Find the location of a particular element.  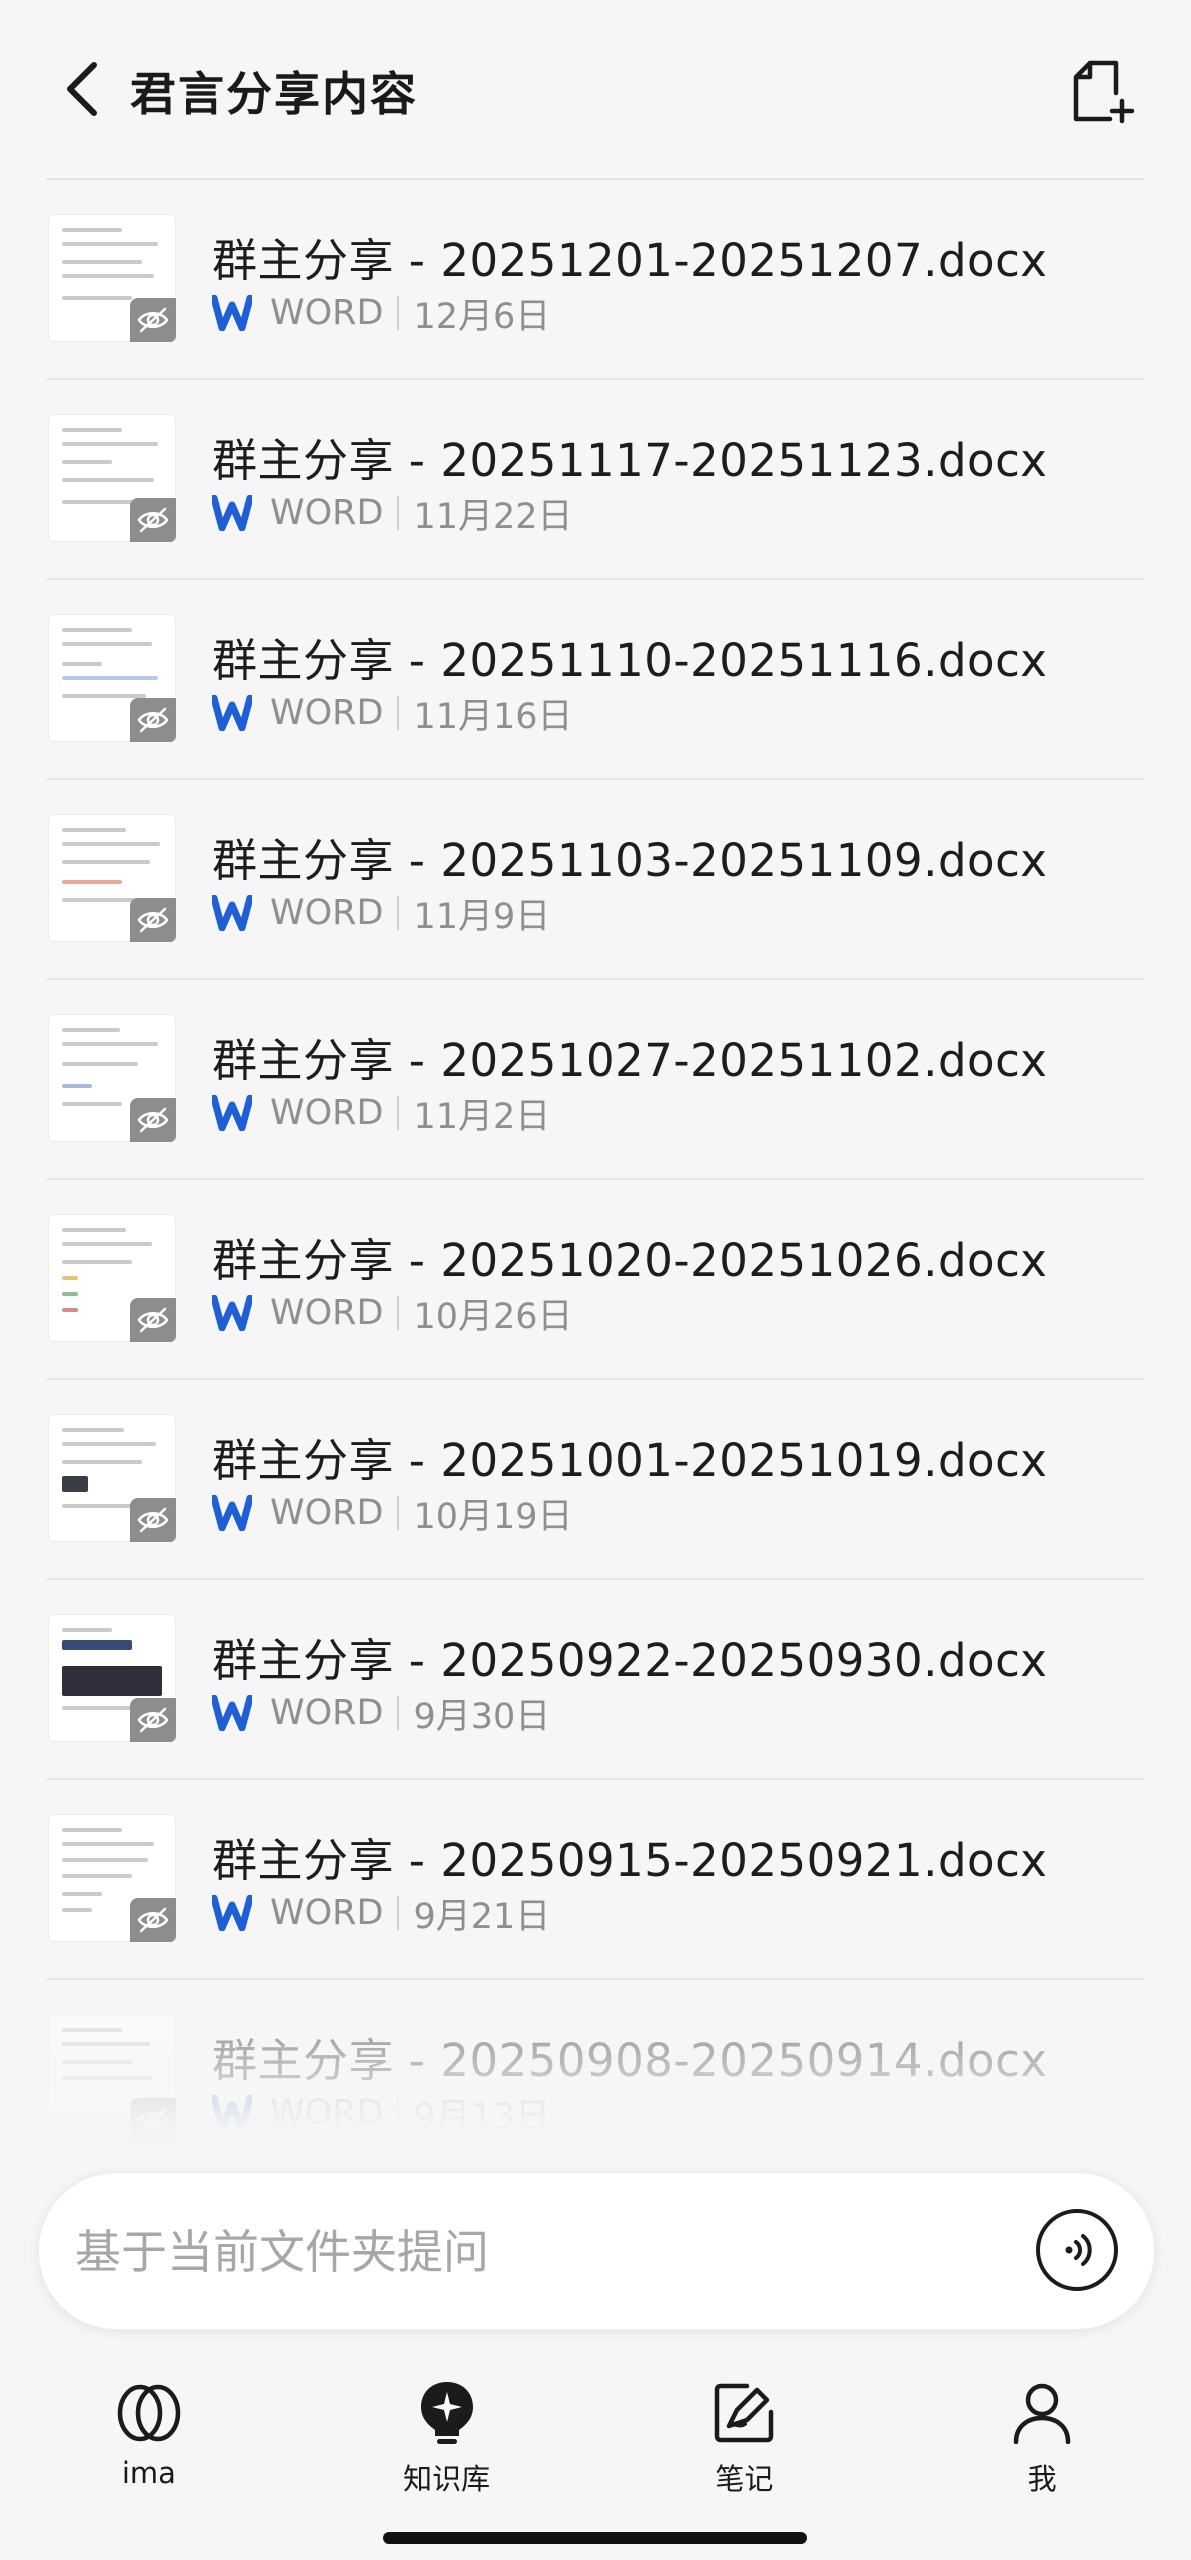

file-row: 群主分享 - 20250922-20250930.docx WORD 9月30日 is located at coordinates (595, 1680).